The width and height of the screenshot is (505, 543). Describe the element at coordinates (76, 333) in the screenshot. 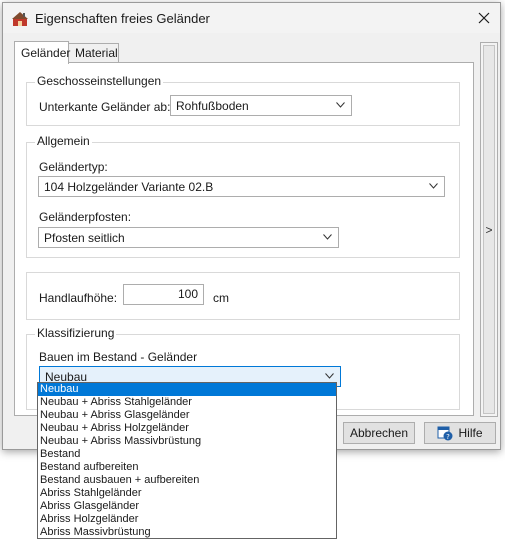

I see `group-klassifizierung-label: Klassifizierung` at that location.